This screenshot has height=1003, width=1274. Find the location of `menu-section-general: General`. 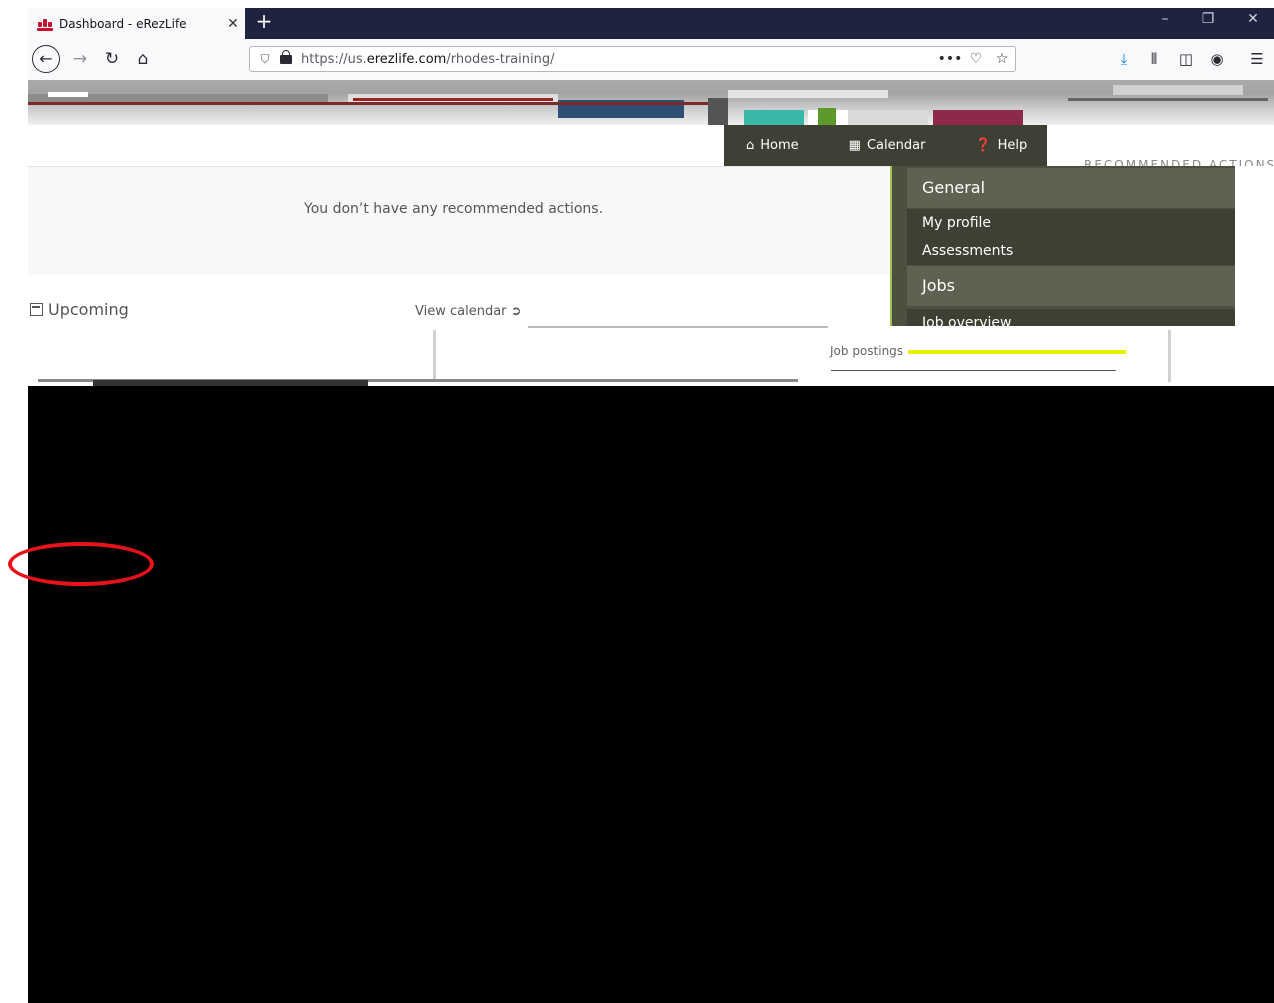

menu-section-general: General is located at coordinates (1071, 188).